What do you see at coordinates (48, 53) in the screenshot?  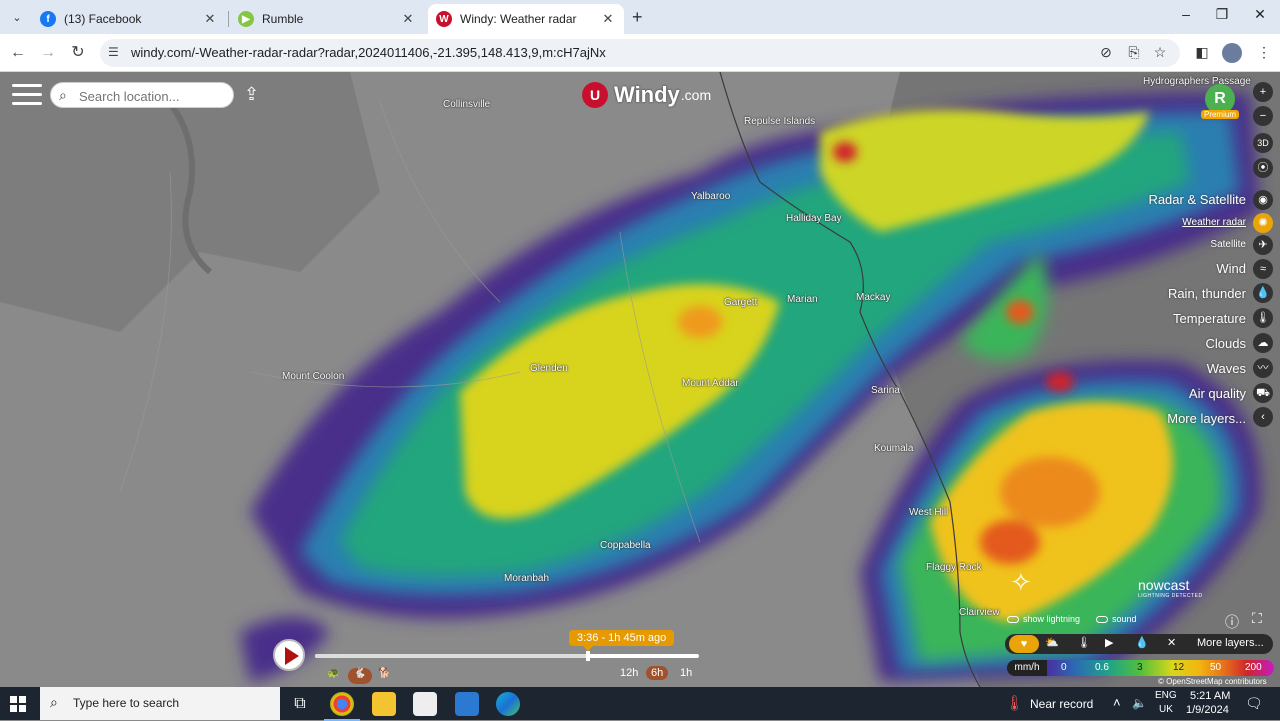 I see `forward-button: →` at bounding box center [48, 53].